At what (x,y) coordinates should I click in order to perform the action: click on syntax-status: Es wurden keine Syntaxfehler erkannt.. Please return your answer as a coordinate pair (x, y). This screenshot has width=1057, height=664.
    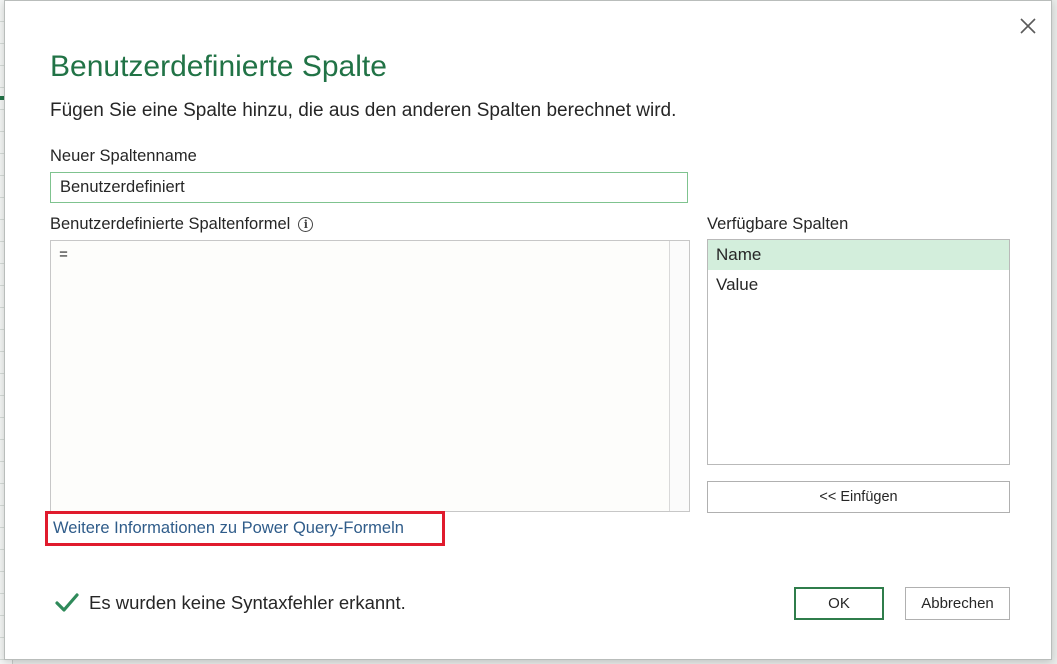
    Looking at the image, I should click on (230, 603).